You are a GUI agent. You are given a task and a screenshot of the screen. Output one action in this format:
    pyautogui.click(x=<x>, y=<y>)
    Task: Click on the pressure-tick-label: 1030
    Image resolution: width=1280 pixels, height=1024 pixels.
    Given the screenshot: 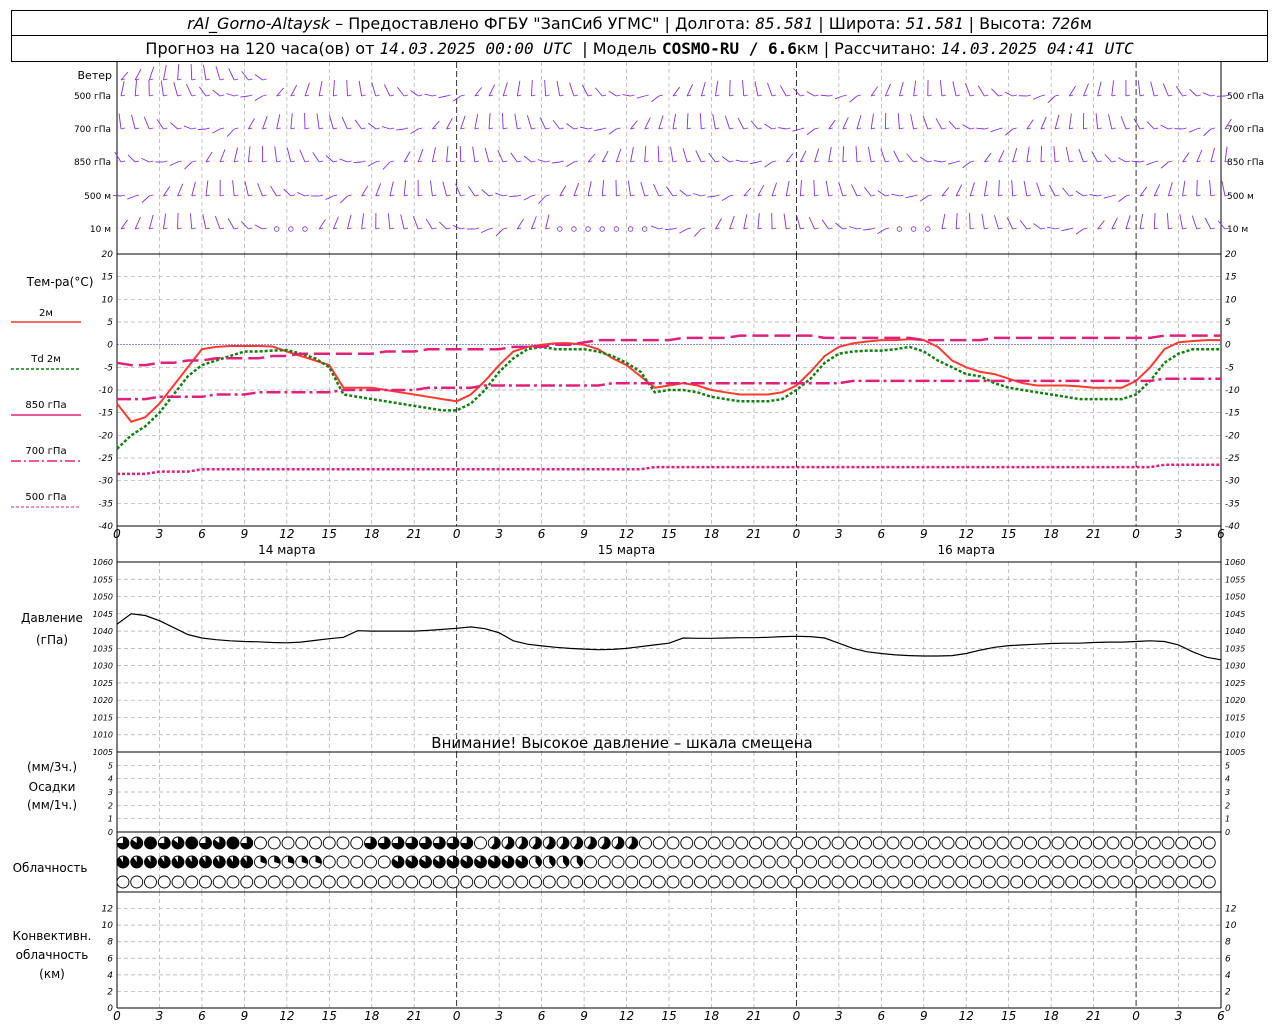 What is the action you would take?
    pyautogui.click(x=1235, y=666)
    